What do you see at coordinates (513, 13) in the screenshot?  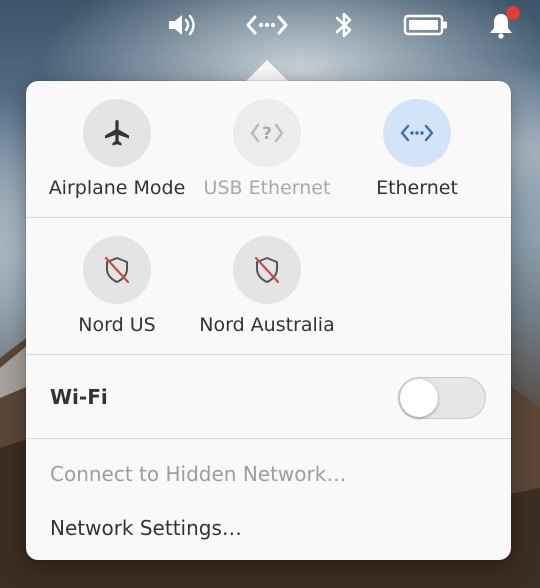 I see `notification-badge` at bounding box center [513, 13].